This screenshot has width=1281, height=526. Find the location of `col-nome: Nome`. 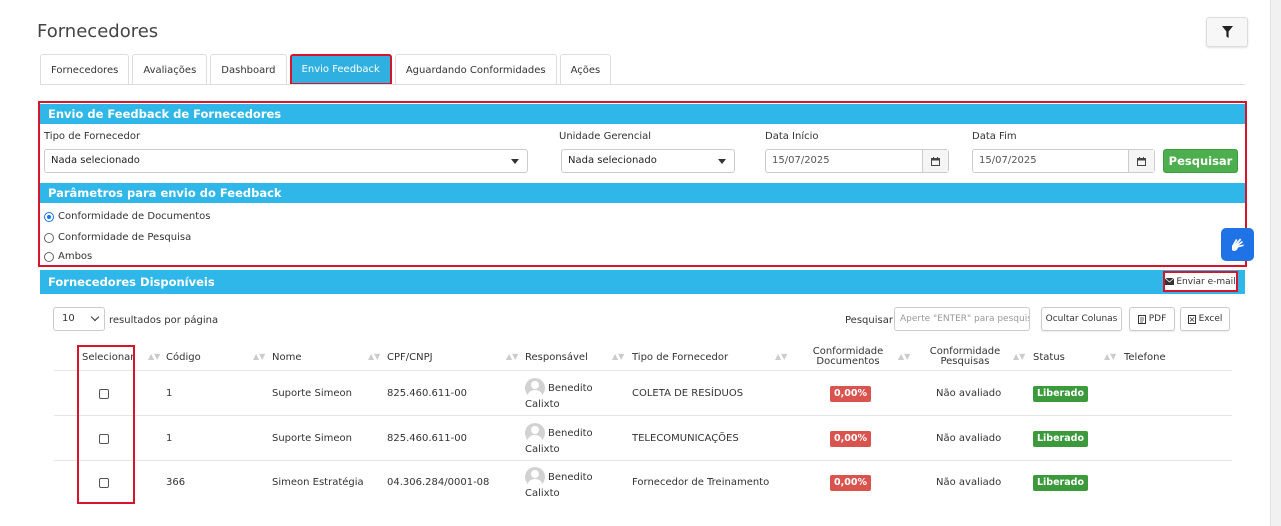

col-nome: Nome is located at coordinates (287, 357).